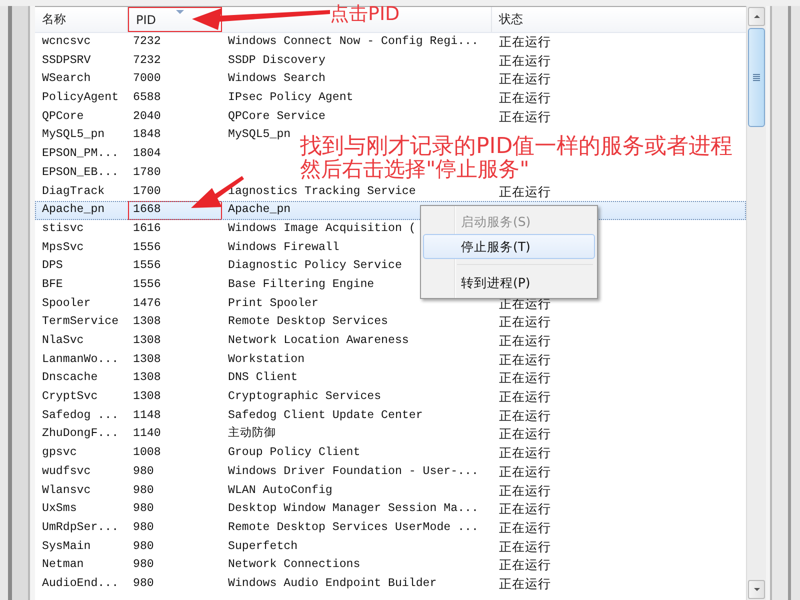 This screenshot has width=800, height=600. Describe the element at coordinates (73, 191) in the screenshot. I see `table-cell: DiagTrack` at that location.